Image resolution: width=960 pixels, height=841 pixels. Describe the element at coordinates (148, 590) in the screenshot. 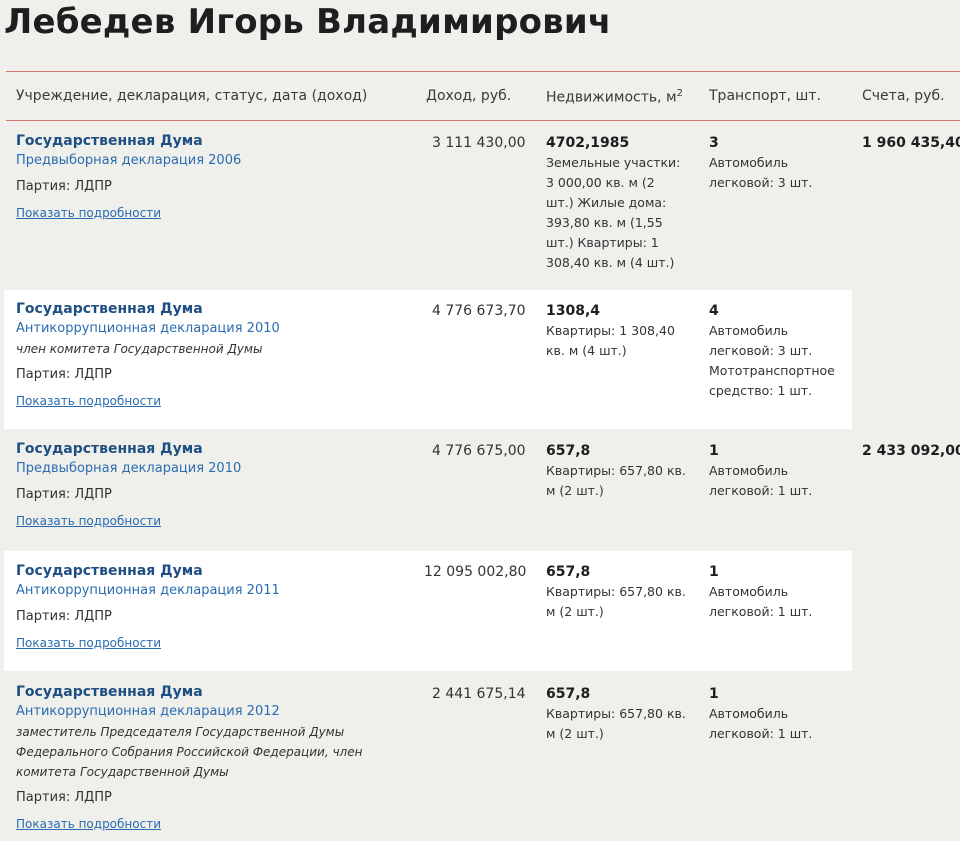

I see `declaration-name: Антикоррупционная декларация 2011` at that location.